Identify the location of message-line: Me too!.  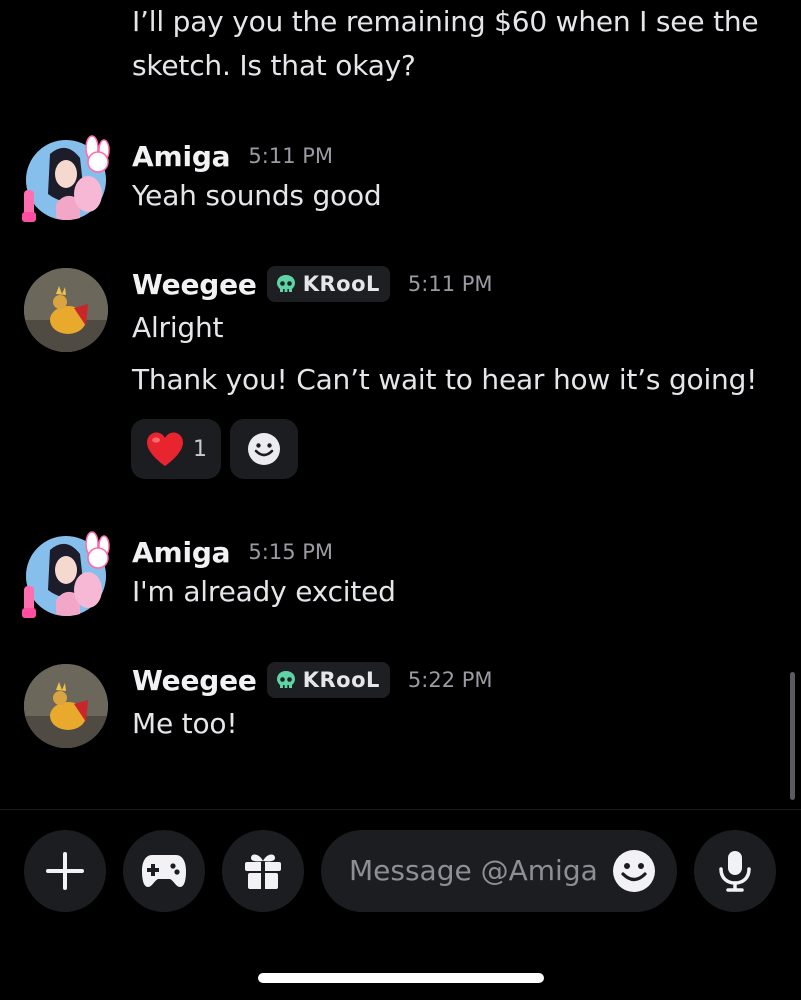
(185, 723).